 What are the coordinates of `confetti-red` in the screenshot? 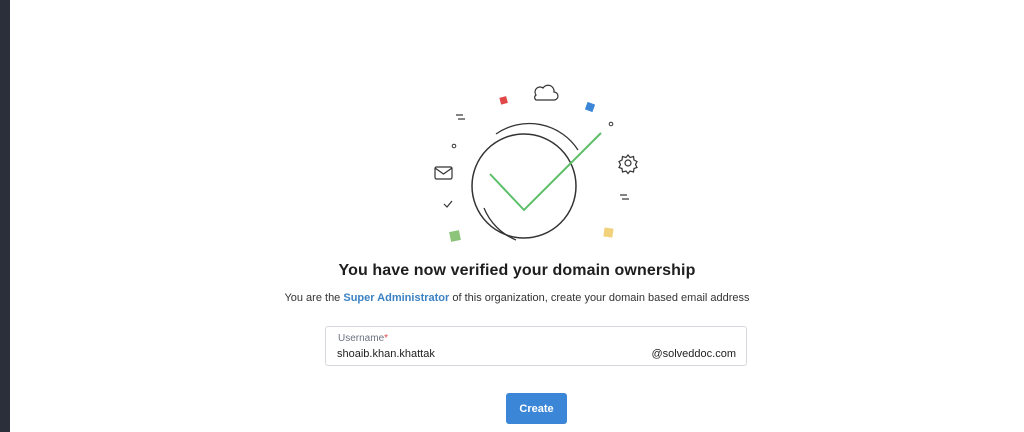 It's located at (503, 100).